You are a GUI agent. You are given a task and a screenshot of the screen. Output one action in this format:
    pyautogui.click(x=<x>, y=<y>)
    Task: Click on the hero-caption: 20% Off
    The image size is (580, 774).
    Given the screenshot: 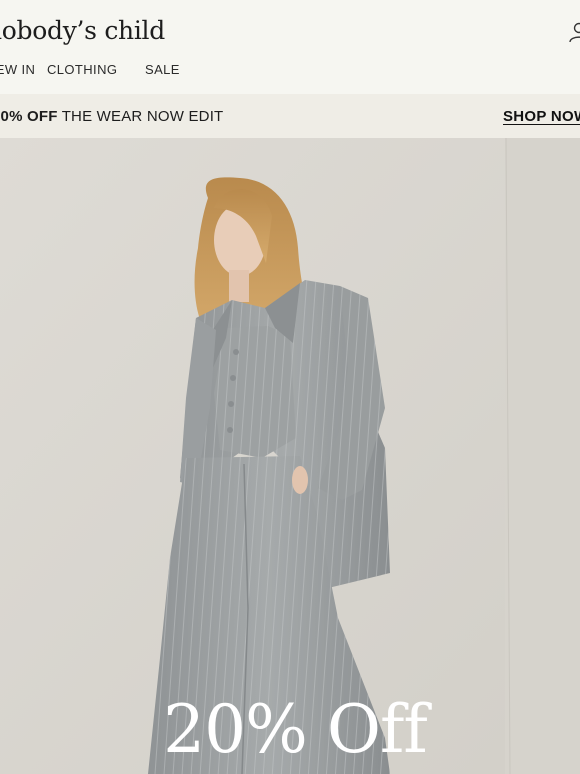 What is the action you would take?
    pyautogui.click(x=295, y=729)
    